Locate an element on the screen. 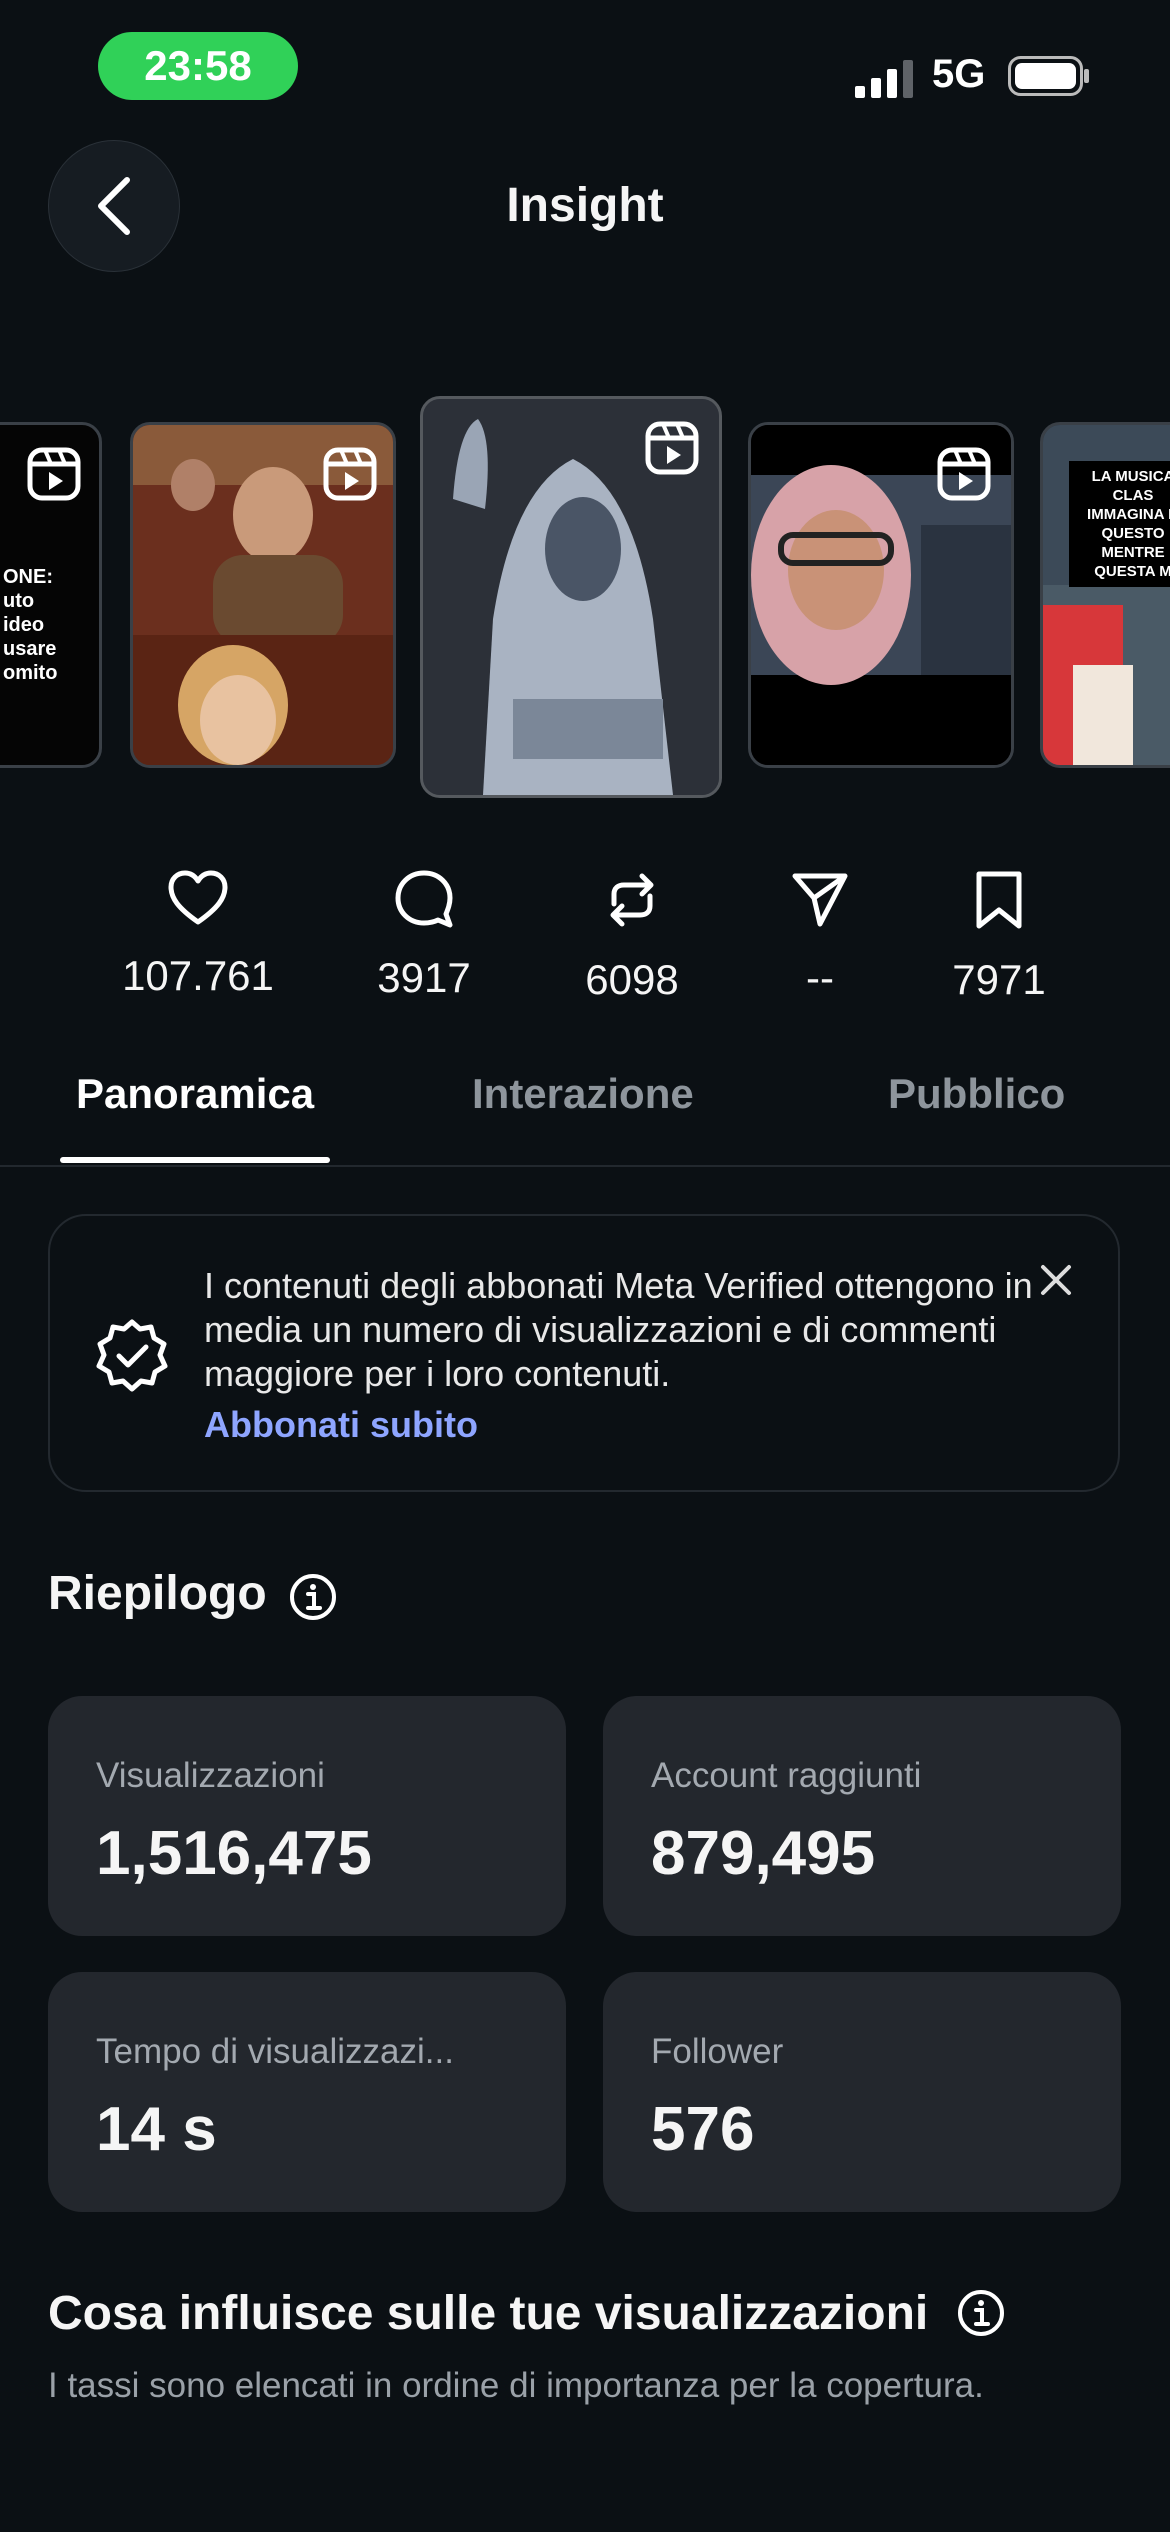  metric-value: 879,495 is located at coordinates (763, 1853).